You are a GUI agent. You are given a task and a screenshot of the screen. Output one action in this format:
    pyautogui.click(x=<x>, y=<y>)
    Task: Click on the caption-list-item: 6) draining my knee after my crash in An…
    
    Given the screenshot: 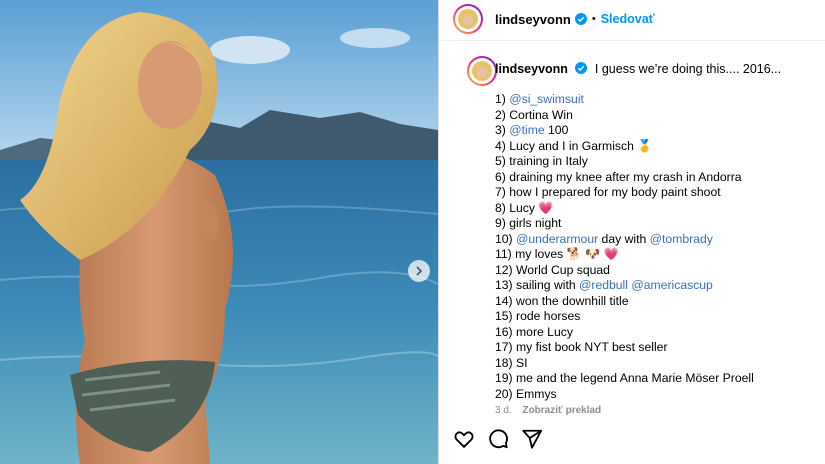 What is the action you would take?
    pyautogui.click(x=624, y=178)
    